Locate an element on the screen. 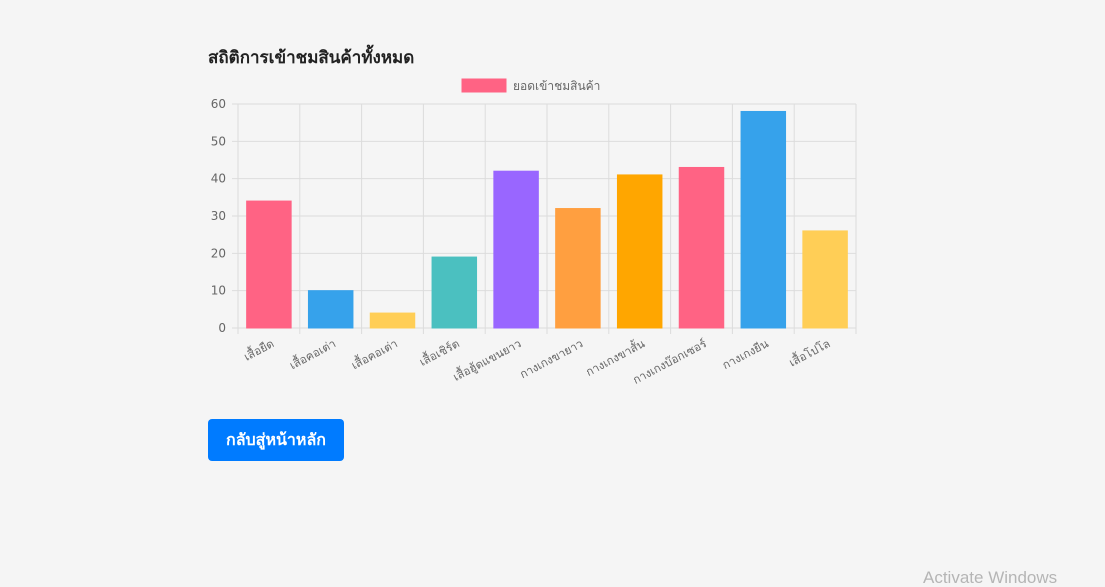 This screenshot has width=1105, height=587. x-tick-label: กางเกงยีน is located at coordinates (745, 354).